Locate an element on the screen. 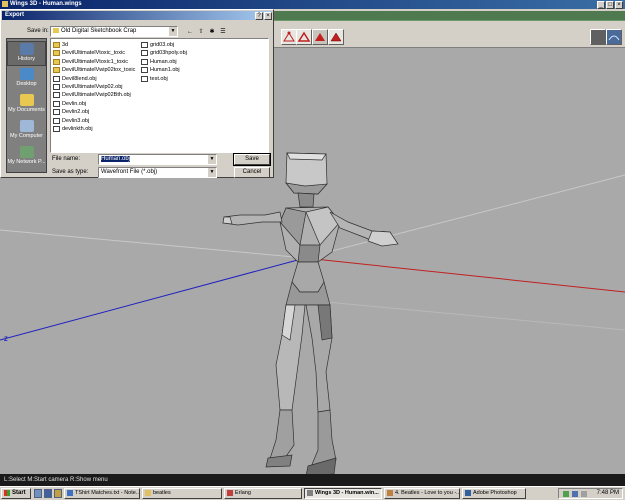  save-button: Save is located at coordinates (252, 159).